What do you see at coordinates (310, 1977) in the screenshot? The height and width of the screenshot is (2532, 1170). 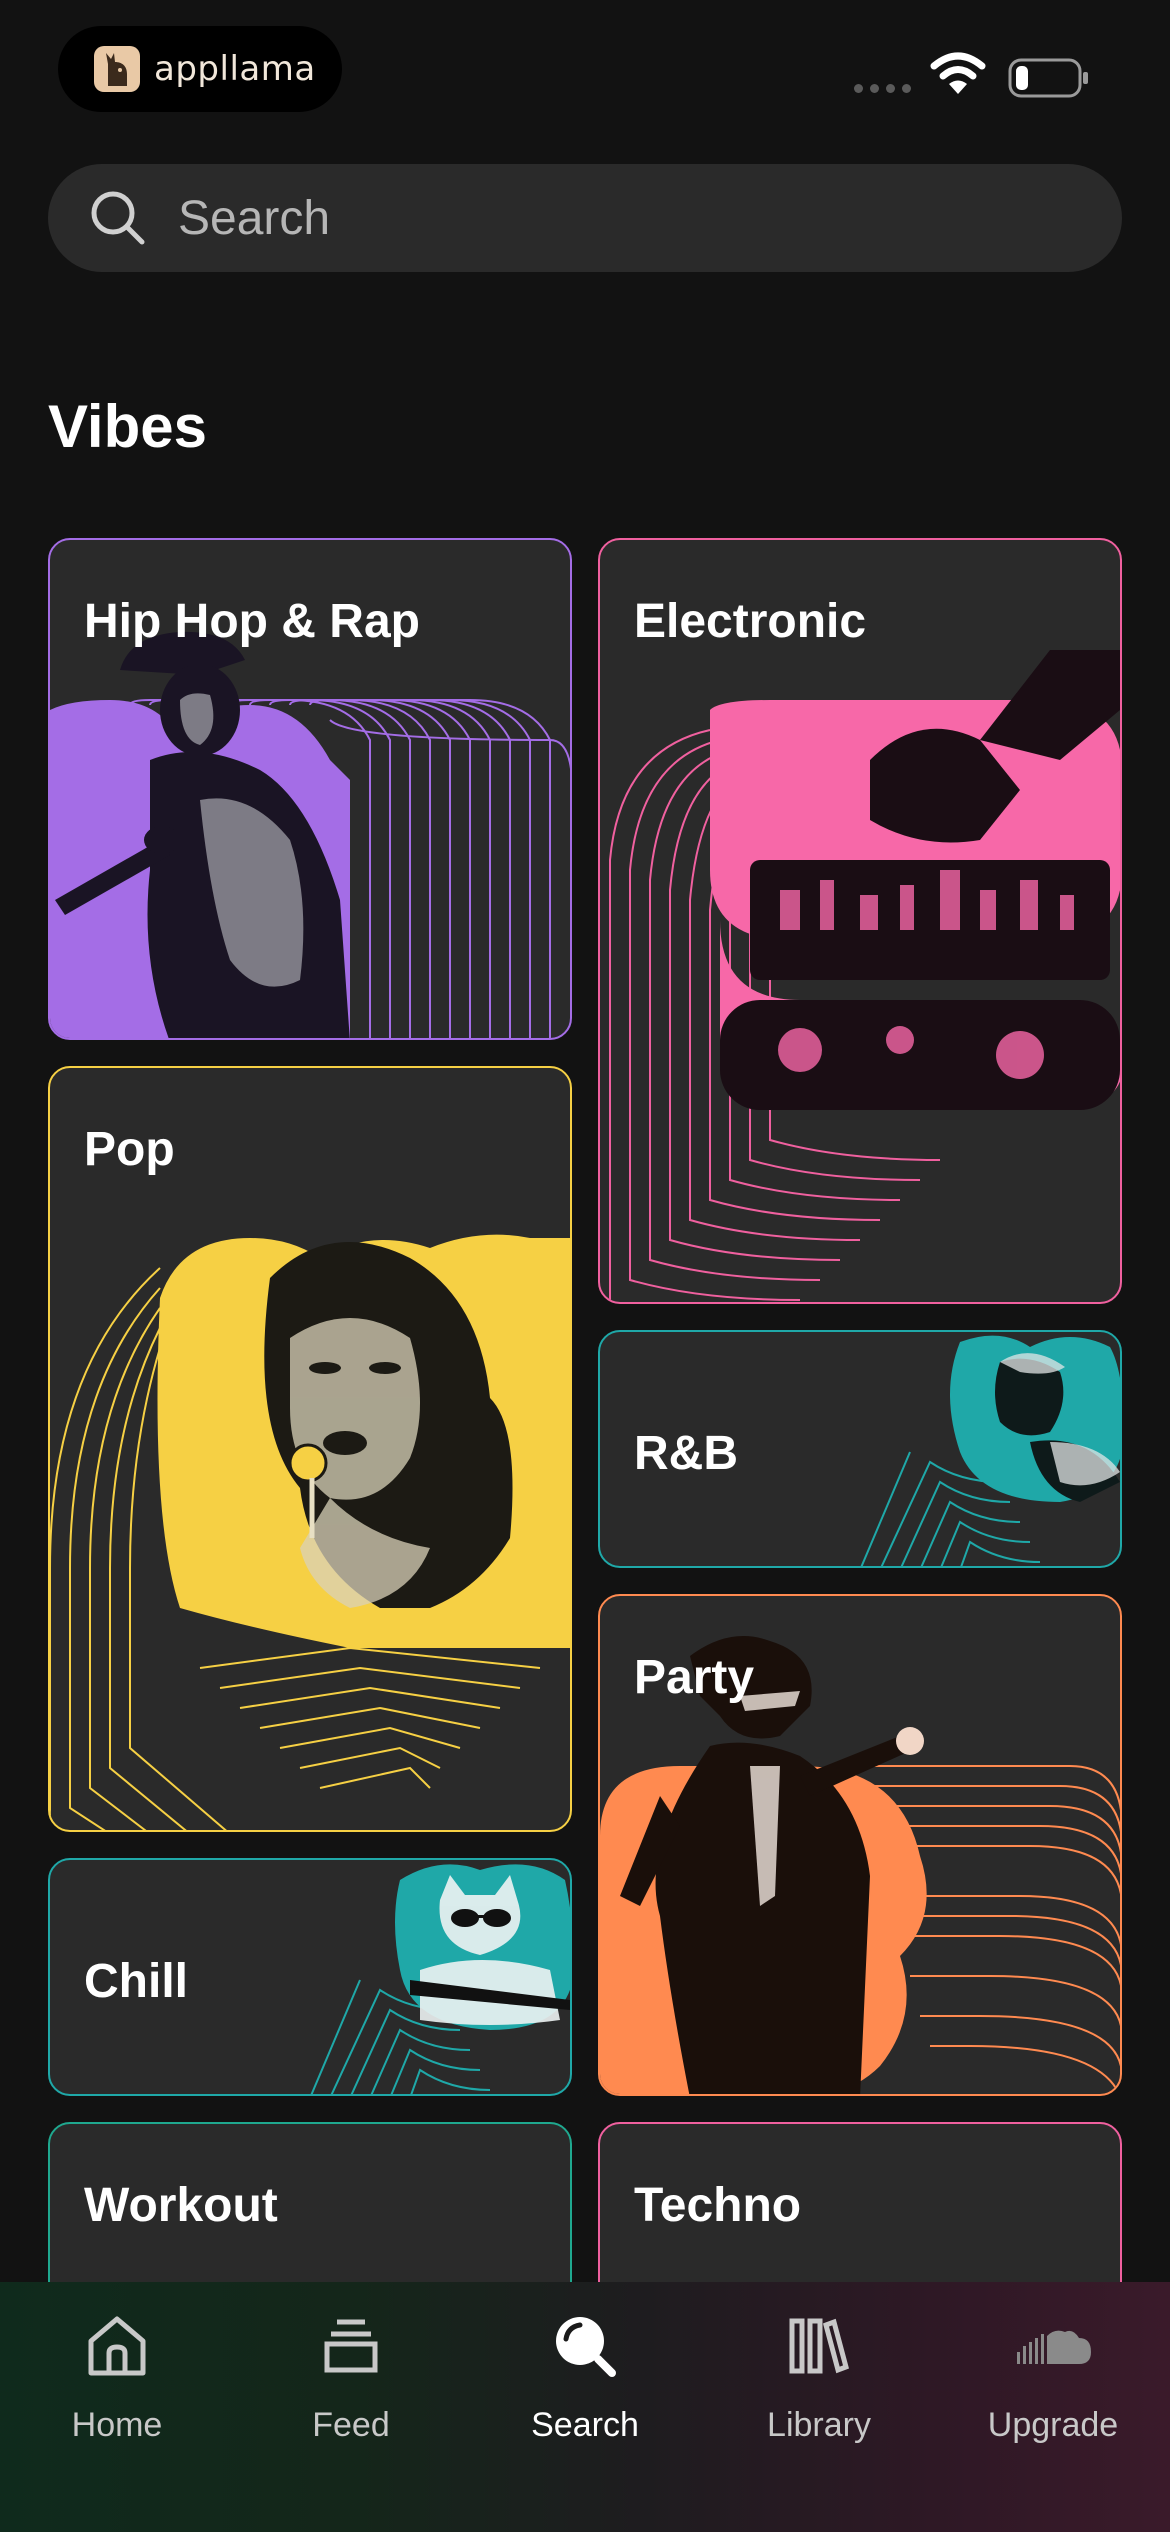 I see `genre-tile-chill: Chill` at bounding box center [310, 1977].